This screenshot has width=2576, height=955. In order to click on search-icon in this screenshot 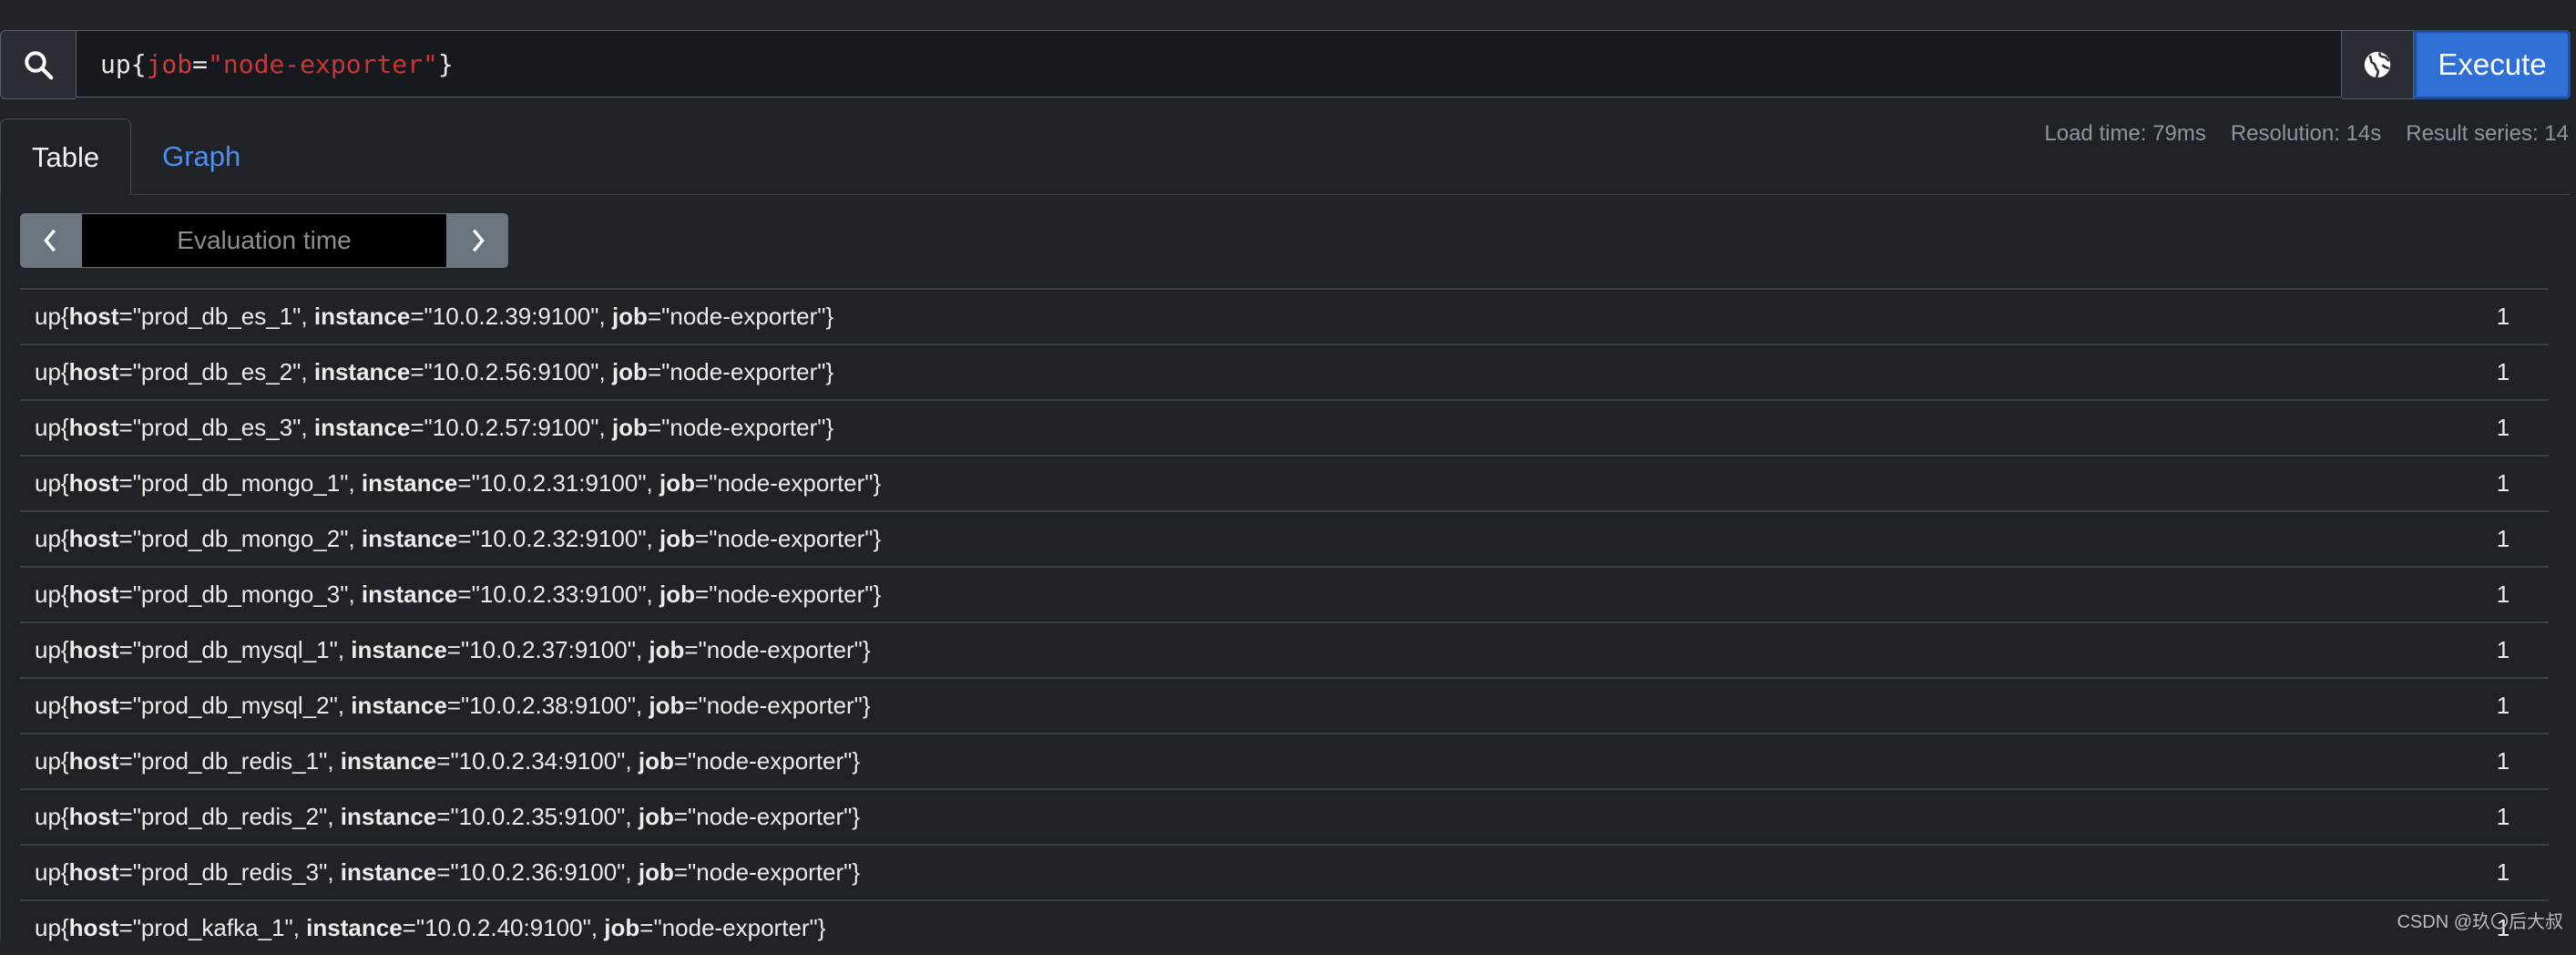, I will do `click(38, 64)`.